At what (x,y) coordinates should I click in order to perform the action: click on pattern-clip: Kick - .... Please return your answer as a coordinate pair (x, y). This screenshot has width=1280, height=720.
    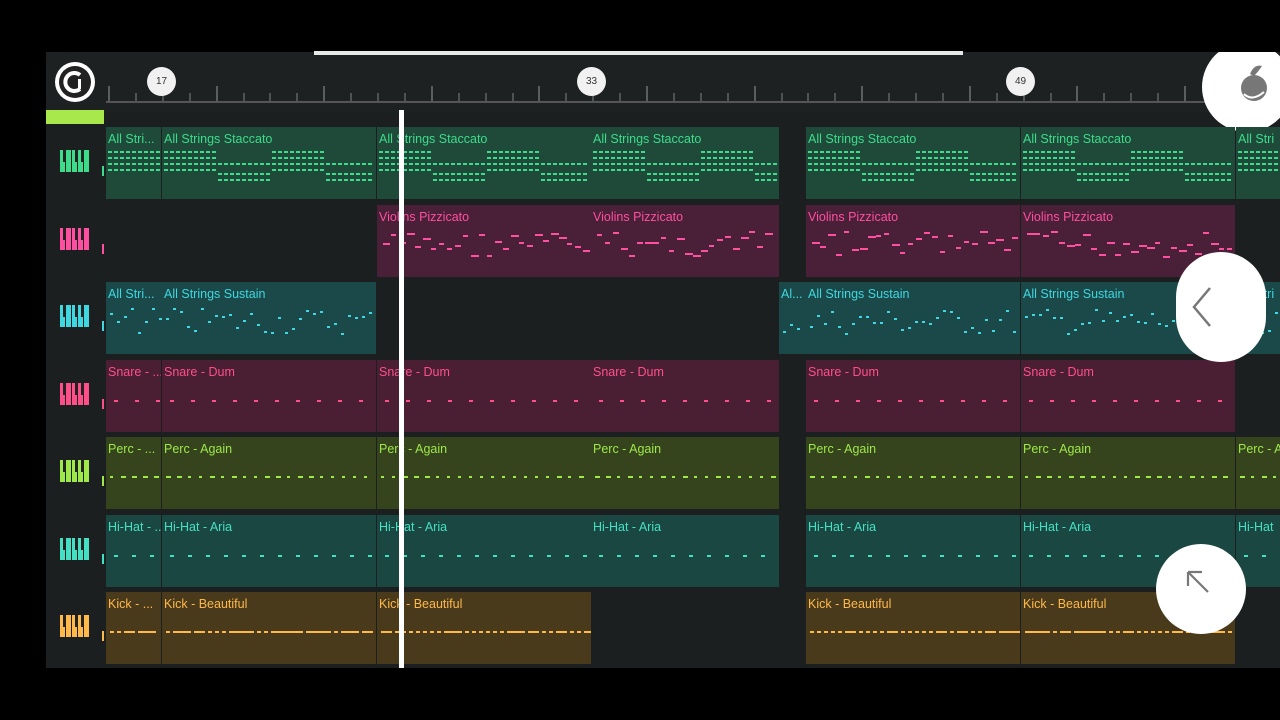
    Looking at the image, I should click on (133, 628).